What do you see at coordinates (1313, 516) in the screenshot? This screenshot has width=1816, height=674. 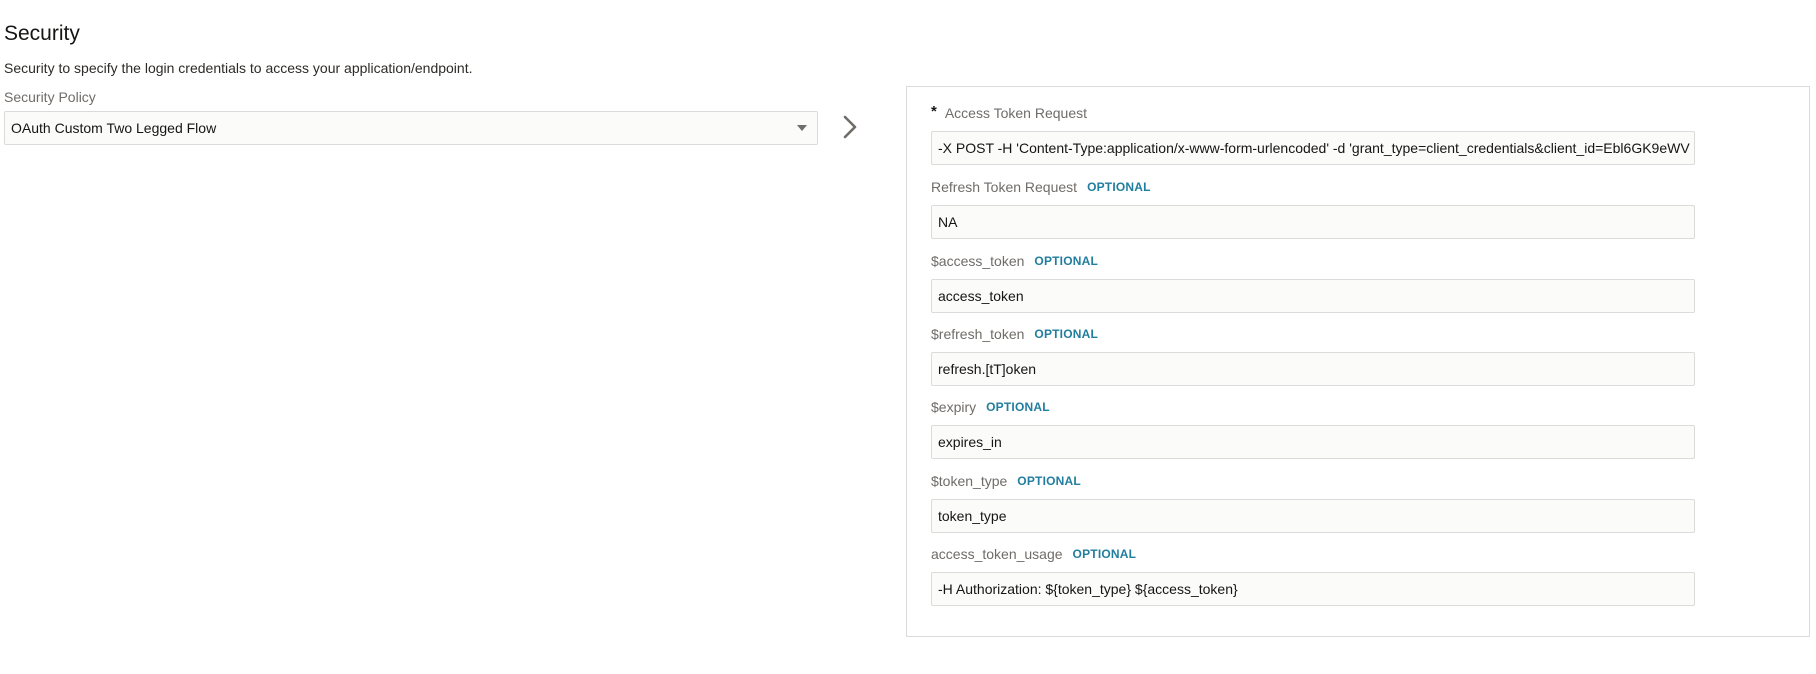 I see `token-type-input: token_type` at bounding box center [1313, 516].